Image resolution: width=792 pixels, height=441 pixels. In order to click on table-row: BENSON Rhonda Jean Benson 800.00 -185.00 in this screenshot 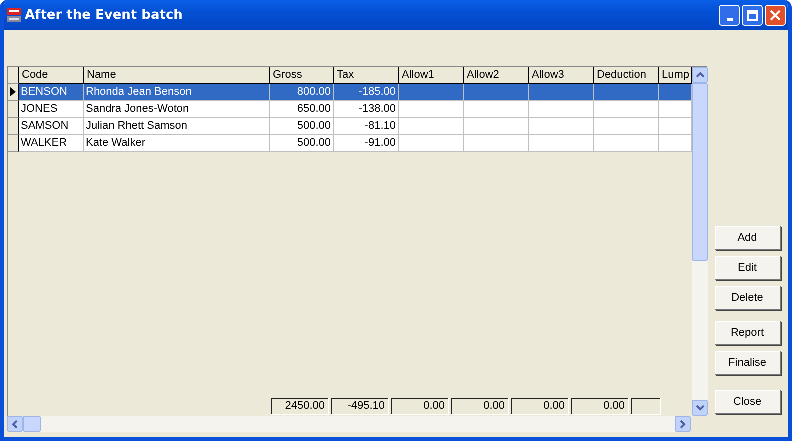, I will do `click(350, 92)`.